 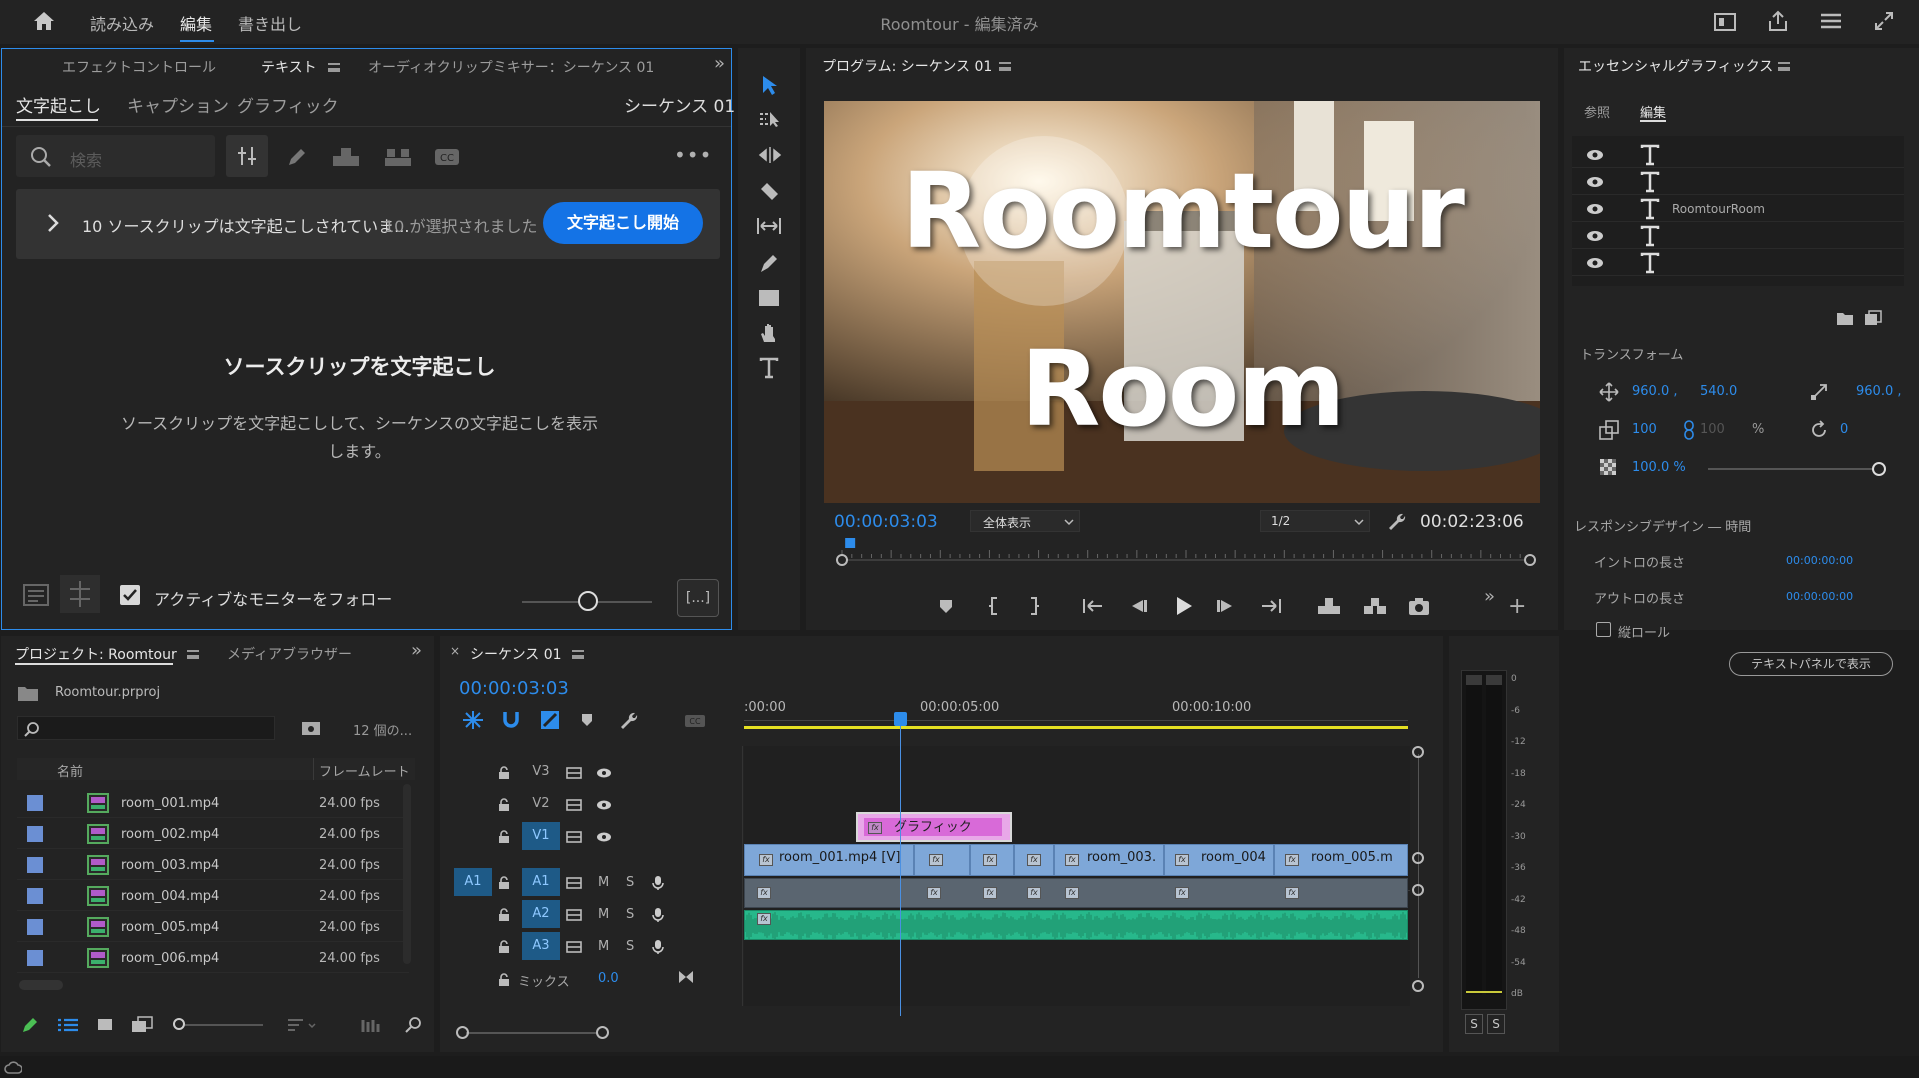 I want to click on rotation-value: 0, so click(x=1844, y=429).